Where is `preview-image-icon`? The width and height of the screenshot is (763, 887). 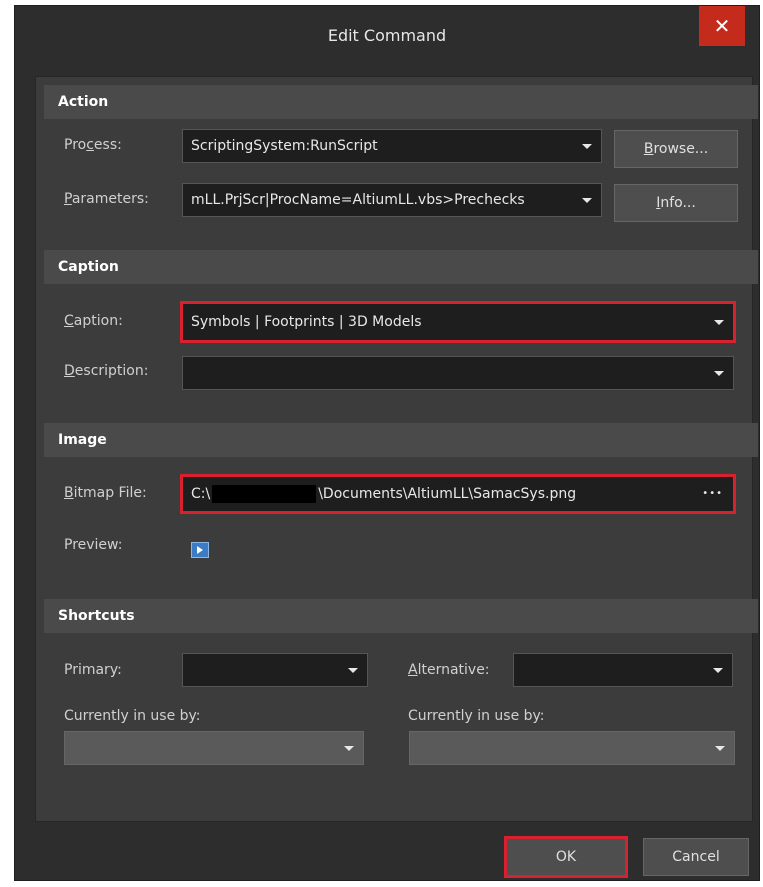
preview-image-icon is located at coordinates (200, 550).